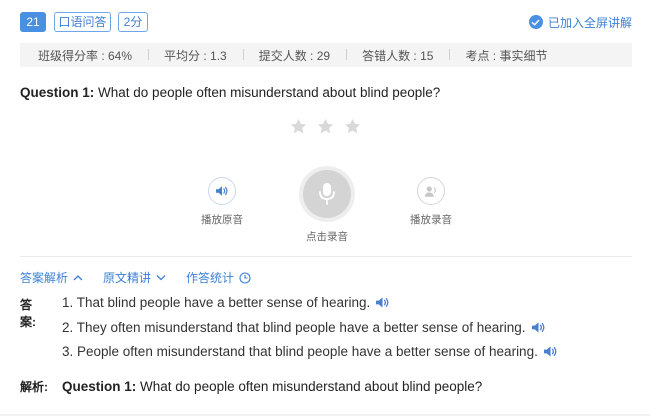 Image resolution: width=650 pixels, height=416 pixels. What do you see at coordinates (245, 277) in the screenshot?
I see `clock-icon` at bounding box center [245, 277].